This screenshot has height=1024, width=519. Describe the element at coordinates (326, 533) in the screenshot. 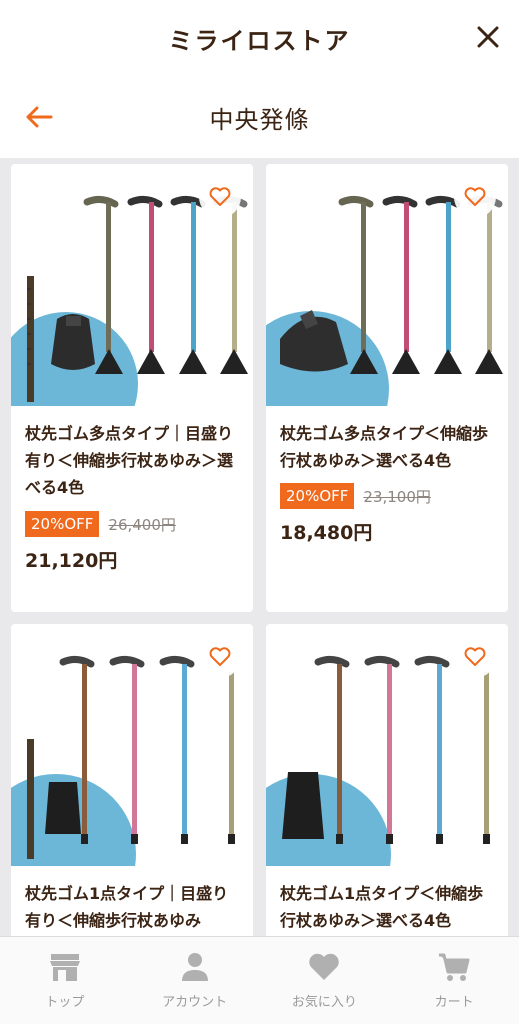

I see `sale-price: 18,480円` at that location.